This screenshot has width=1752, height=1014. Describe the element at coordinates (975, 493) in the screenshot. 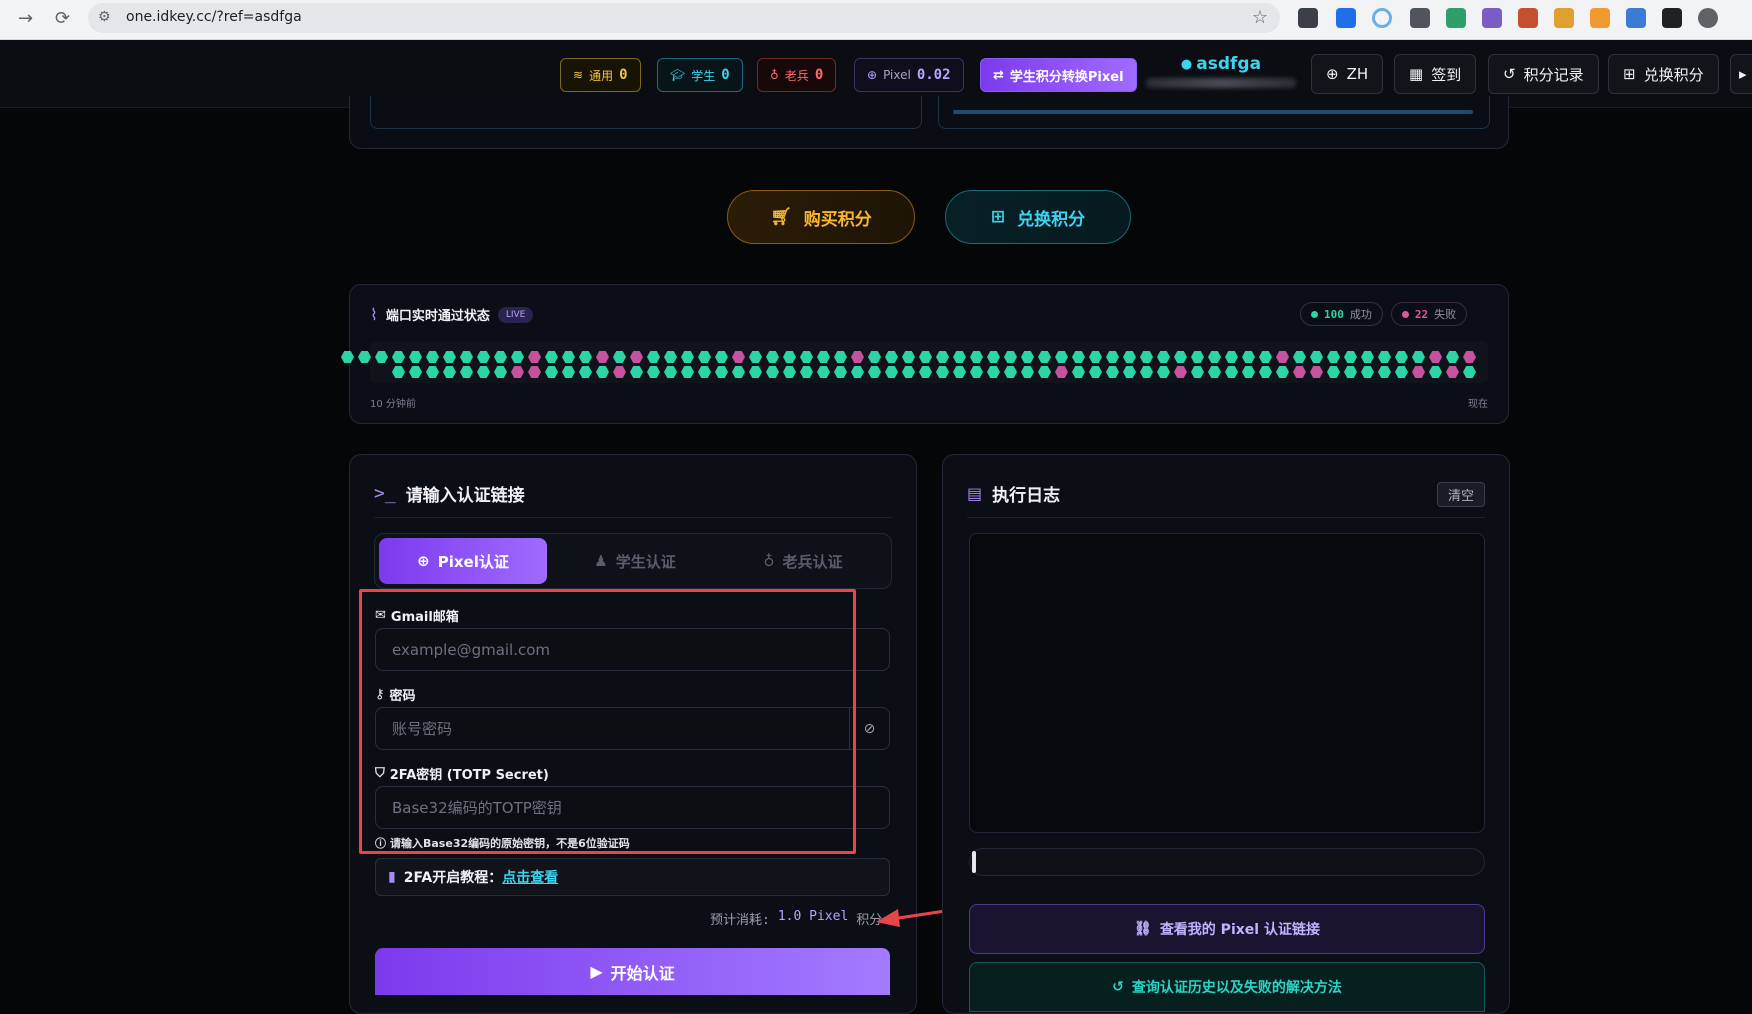

I see `log-file-icon: ▤` at that location.